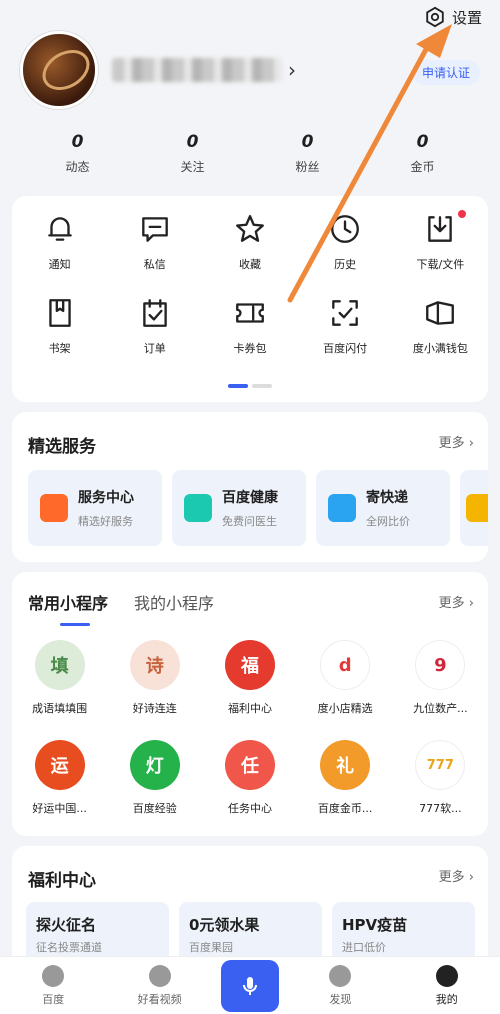  Describe the element at coordinates (340, 999) in the screenshot. I see `nav-label: 发现` at that location.